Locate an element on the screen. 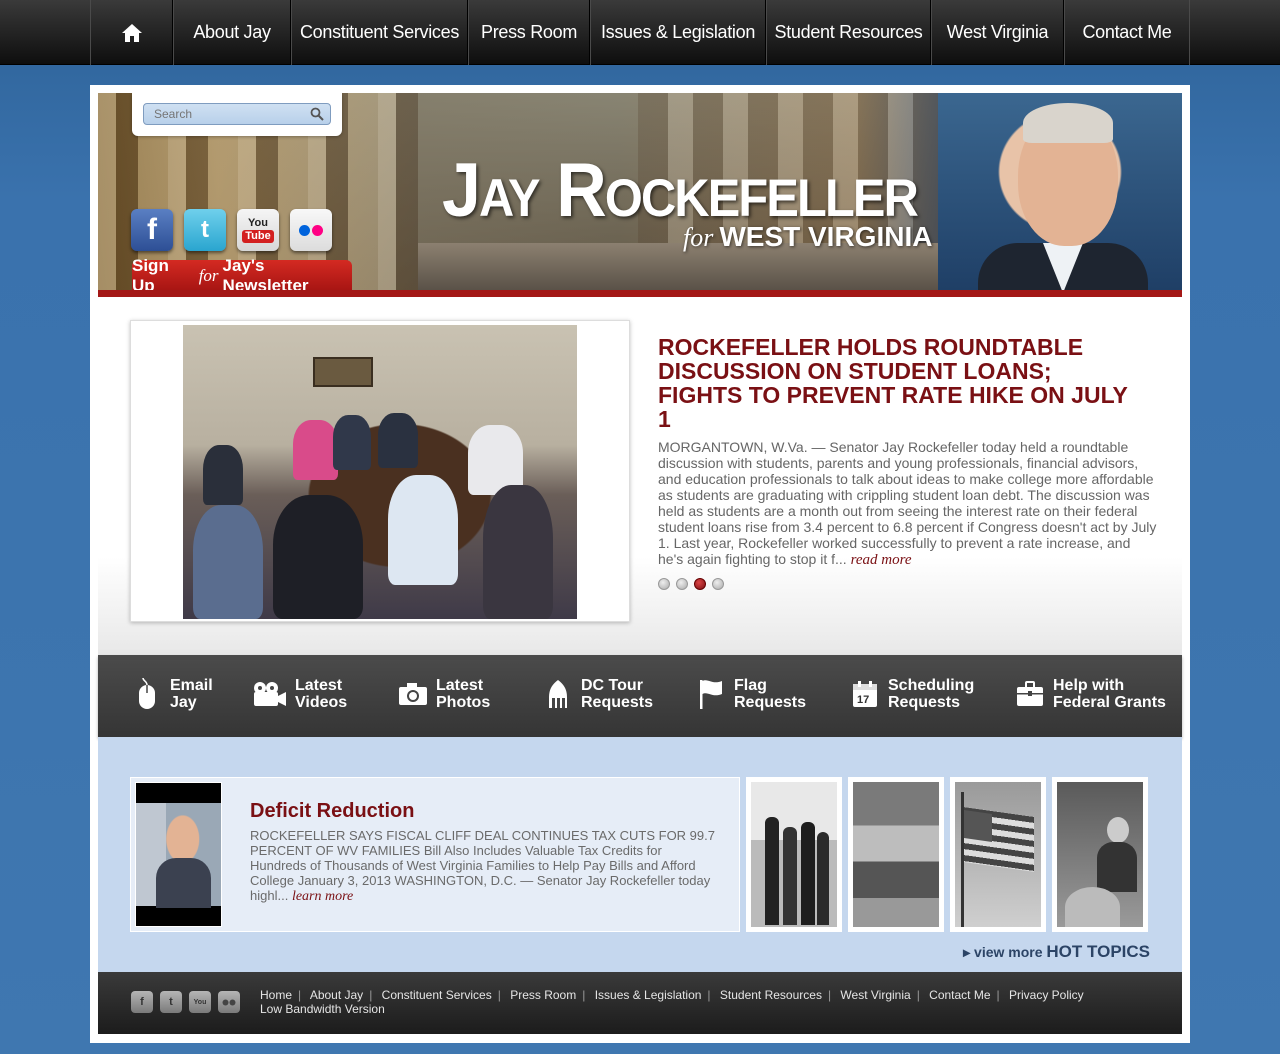 Image resolution: width=1280 pixels, height=1054 pixels. quicklink-scheduling-requests: 17 Scheduling Requests is located at coordinates (912, 694).